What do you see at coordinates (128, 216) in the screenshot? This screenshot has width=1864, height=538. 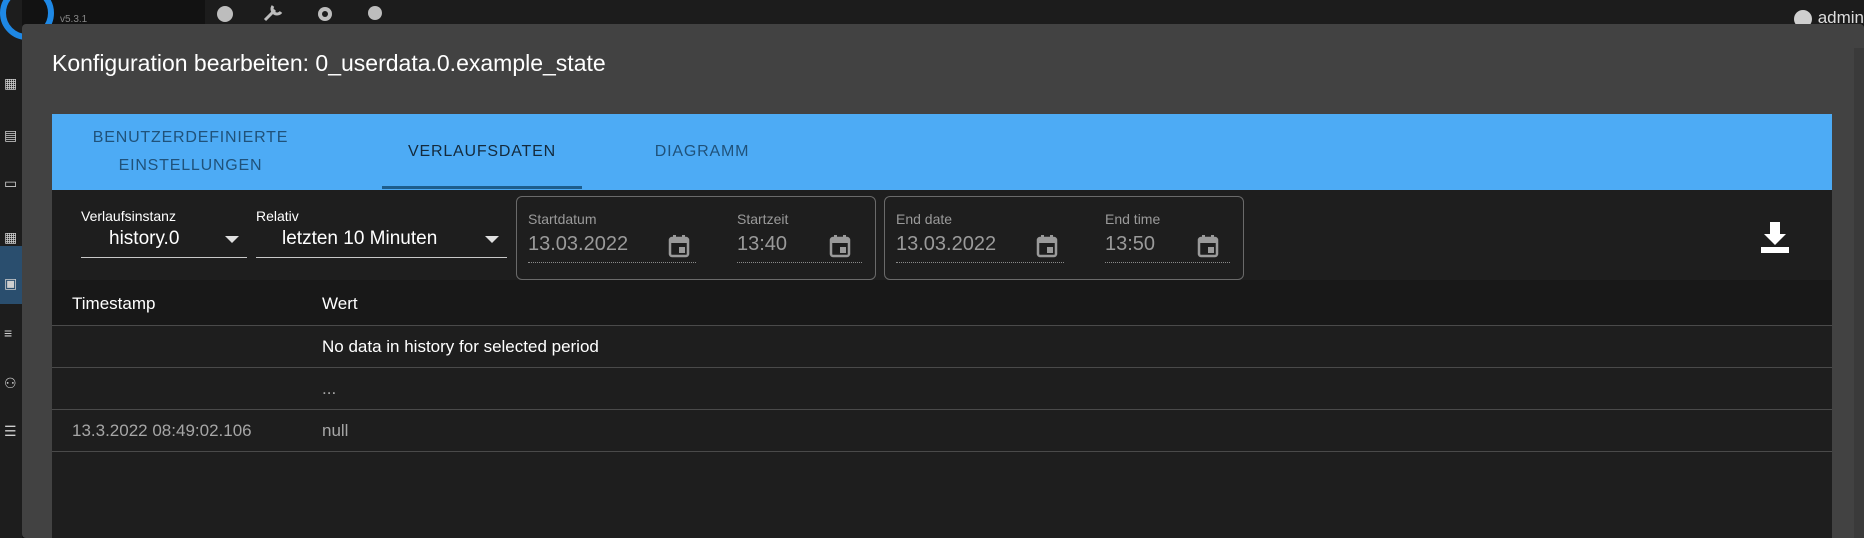 I see `instance-label: Verlaufsinstanz` at bounding box center [128, 216].